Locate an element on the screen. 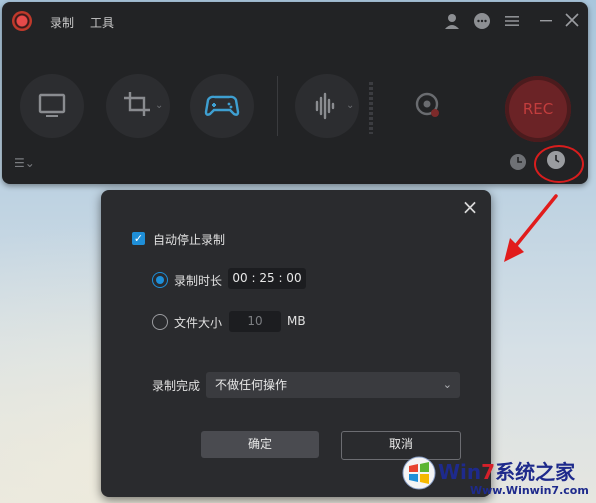 The width and height of the screenshot is (596, 503). duration-input: 00 : 25 : 00 is located at coordinates (267, 278).